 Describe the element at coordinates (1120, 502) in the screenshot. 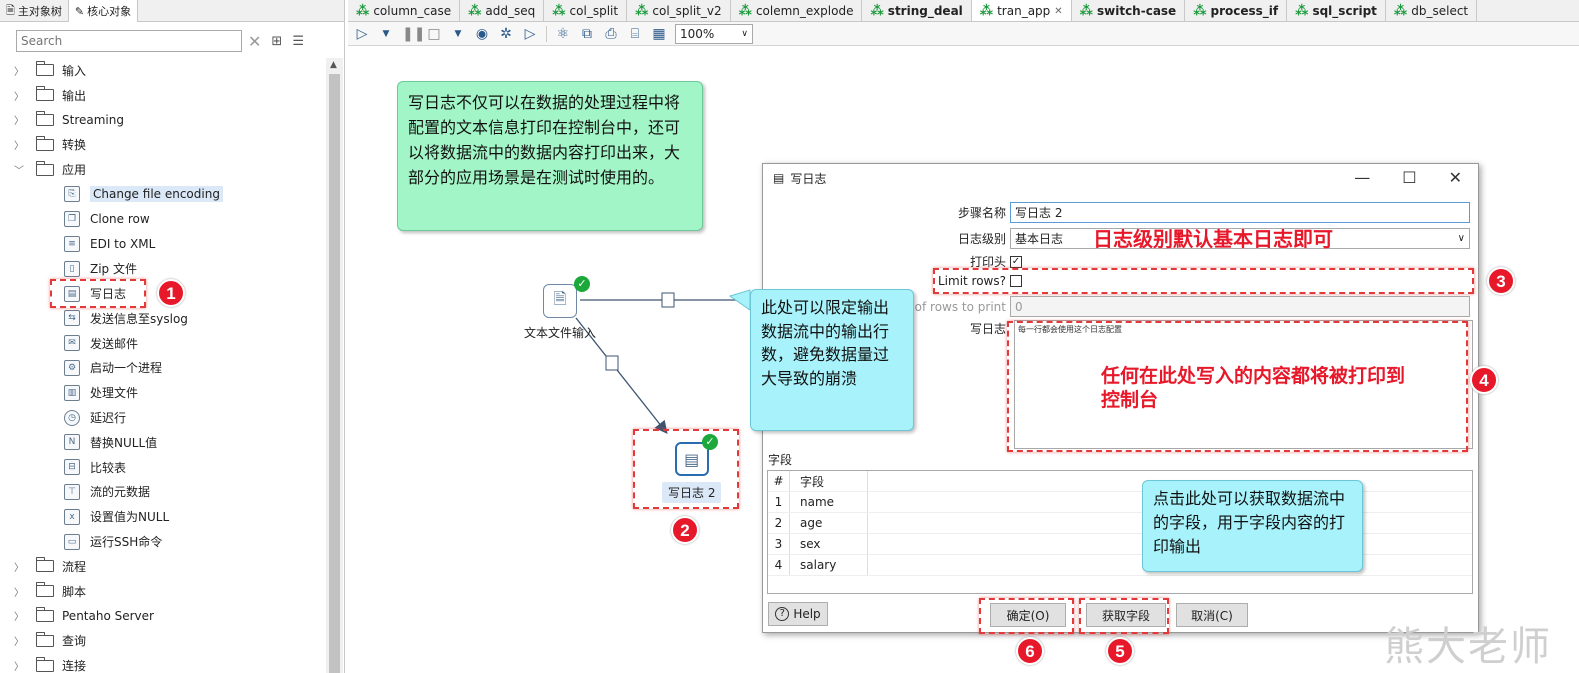

I see `table-row: 1 name` at that location.